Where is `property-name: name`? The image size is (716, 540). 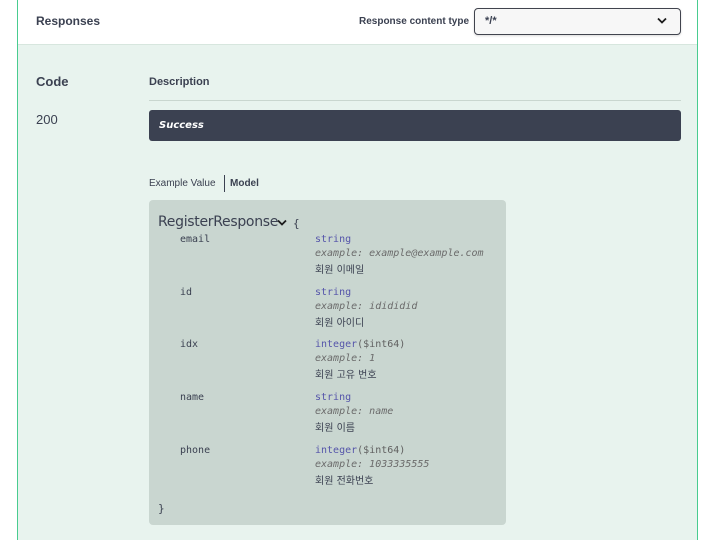 property-name: name is located at coordinates (192, 397).